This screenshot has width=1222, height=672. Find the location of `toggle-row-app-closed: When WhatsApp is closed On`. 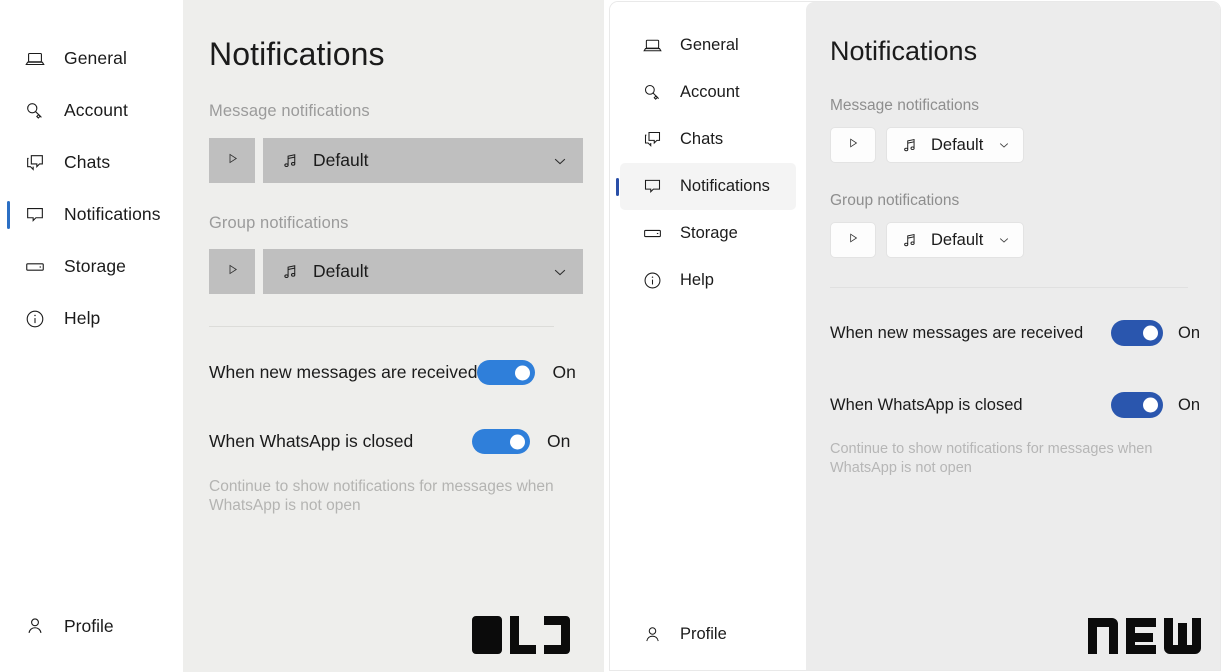

toggle-row-app-closed: When WhatsApp is closed On is located at coordinates (1020, 405).